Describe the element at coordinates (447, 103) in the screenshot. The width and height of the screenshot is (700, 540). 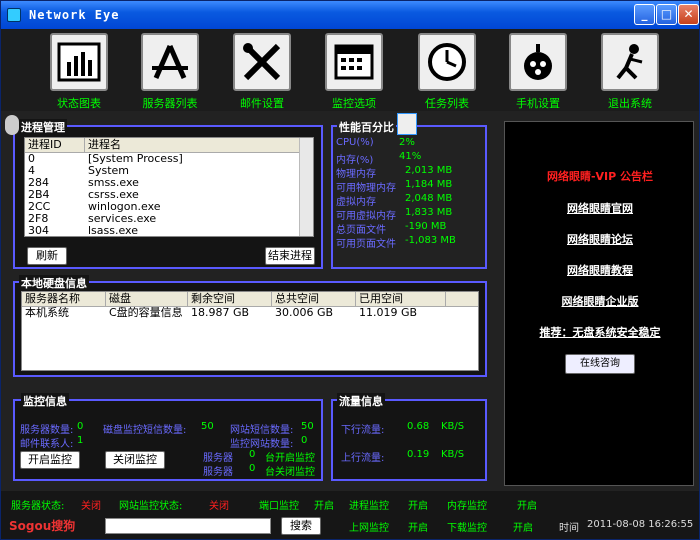
I see `toolbar-label: 任务列表` at that location.